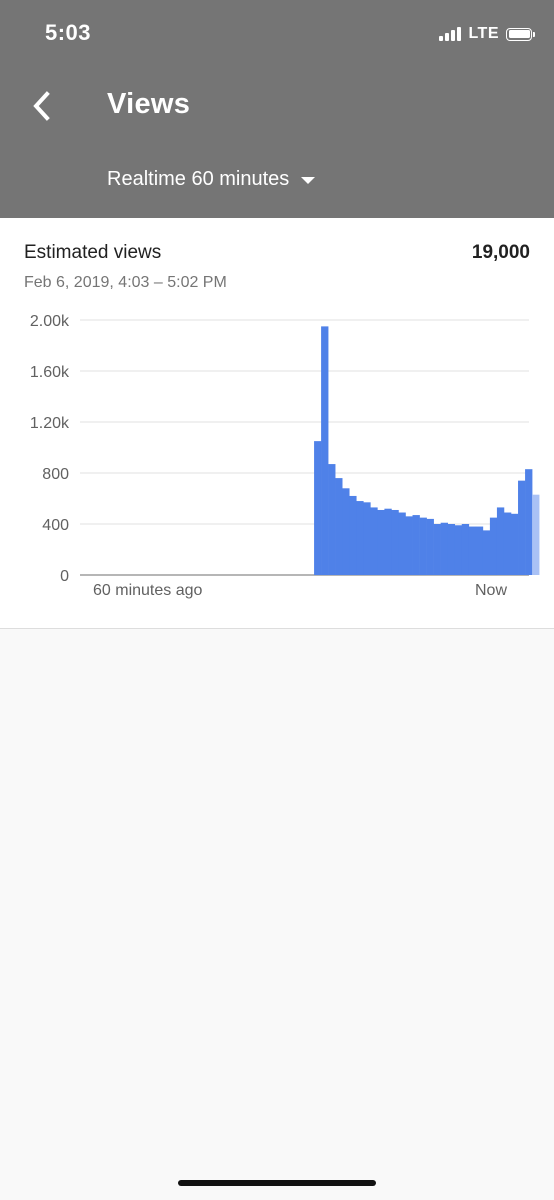 Image resolution: width=554 pixels, height=1200 pixels. Describe the element at coordinates (68, 32) in the screenshot. I see `status-time: 5:03` at that location.